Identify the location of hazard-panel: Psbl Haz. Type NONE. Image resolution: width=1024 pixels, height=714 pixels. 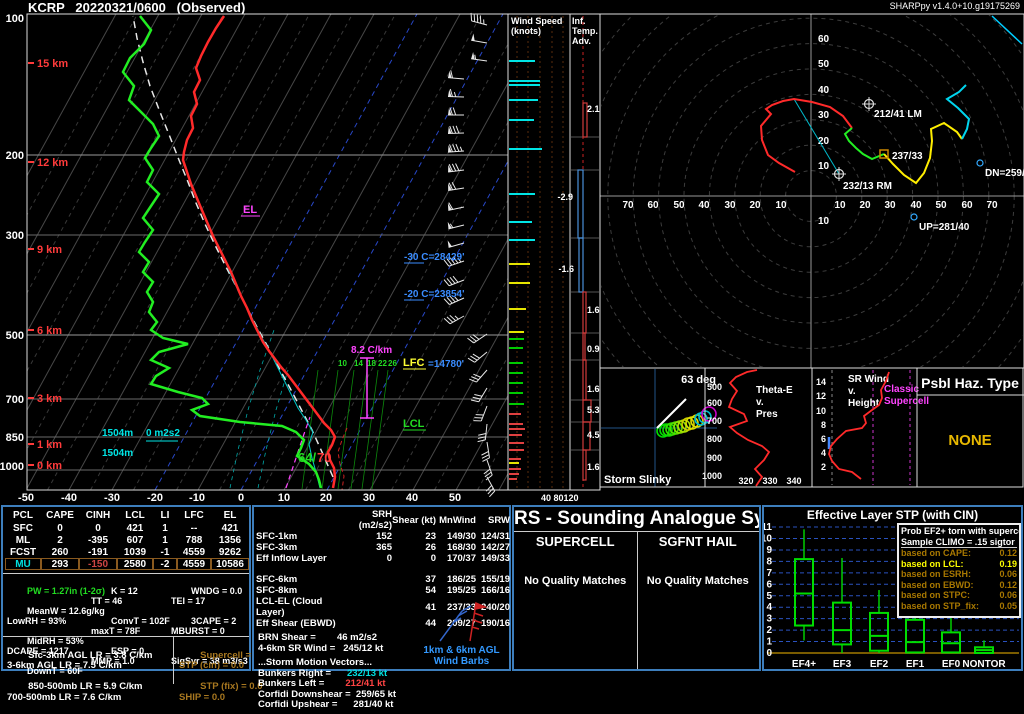
(970, 427).